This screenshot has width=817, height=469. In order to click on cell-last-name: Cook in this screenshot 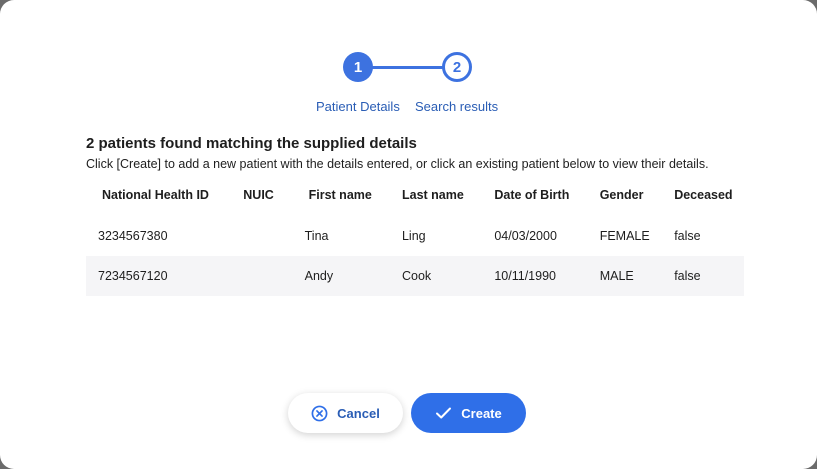, I will do `click(416, 276)`.